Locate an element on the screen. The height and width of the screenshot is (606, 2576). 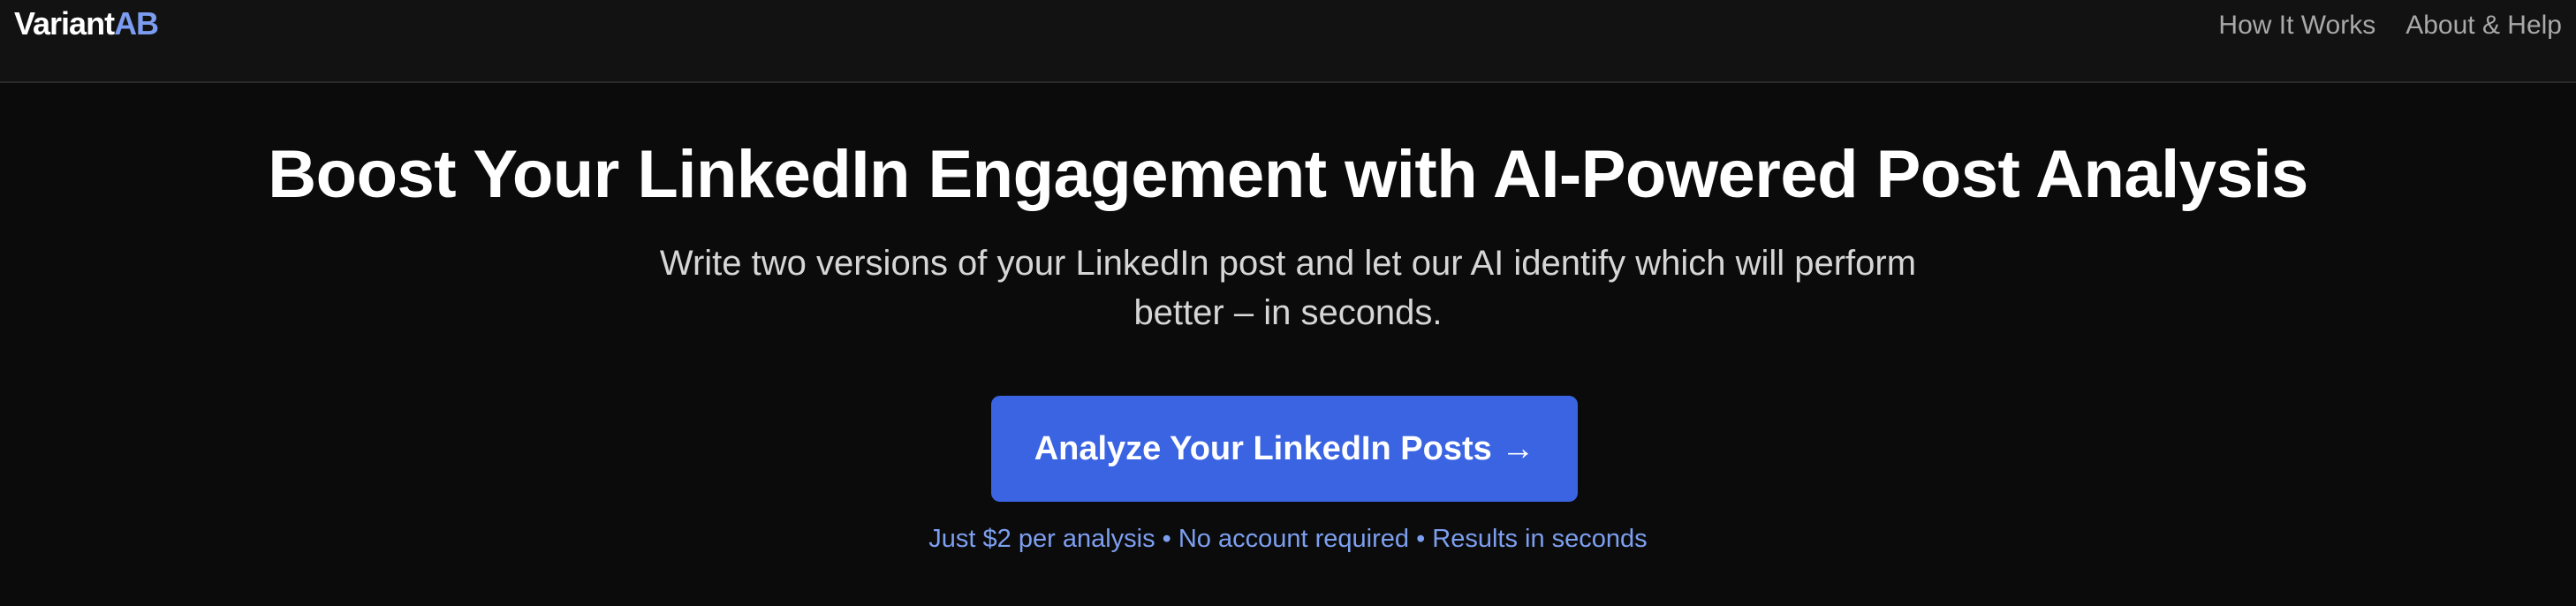
top-navbar: VariantAB How It Works About & Help is located at coordinates (1288, 41).